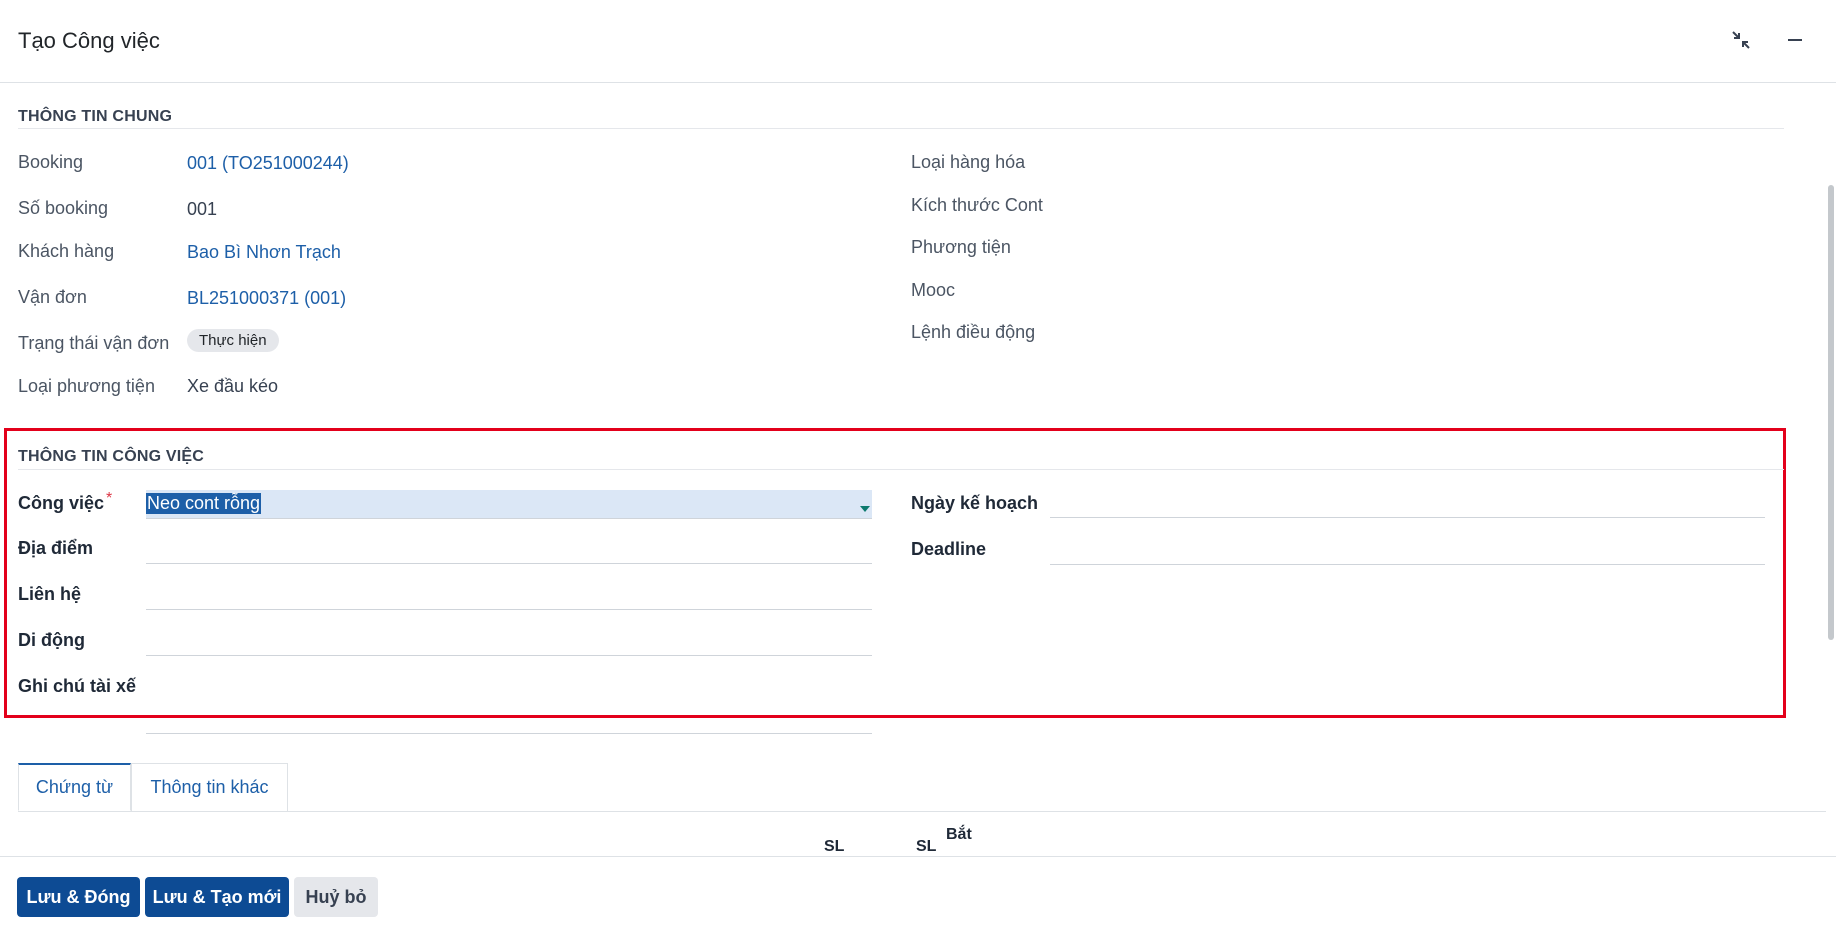 Image resolution: width=1836 pixels, height=936 pixels. I want to click on cancel-button: Huỷ bỏ, so click(336, 897).